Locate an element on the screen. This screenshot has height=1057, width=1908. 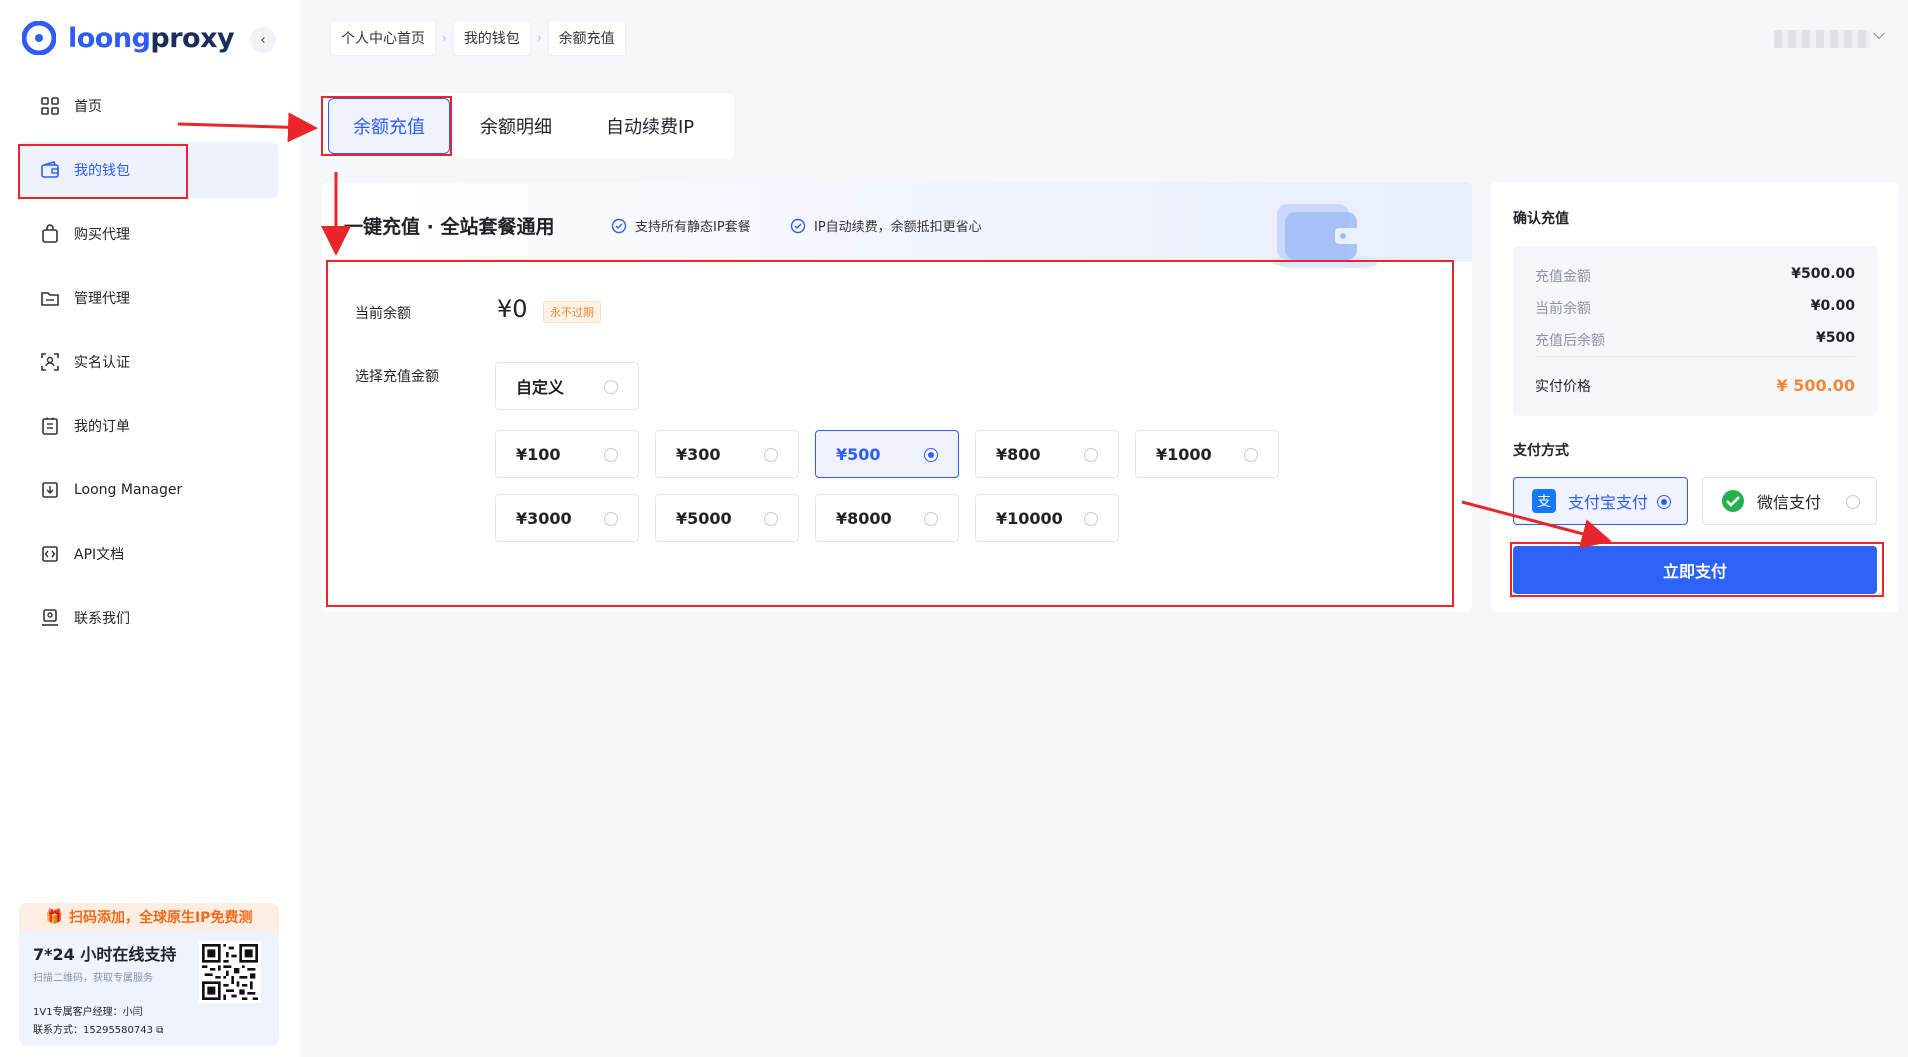
amount-option: ¥100 is located at coordinates (567, 454).